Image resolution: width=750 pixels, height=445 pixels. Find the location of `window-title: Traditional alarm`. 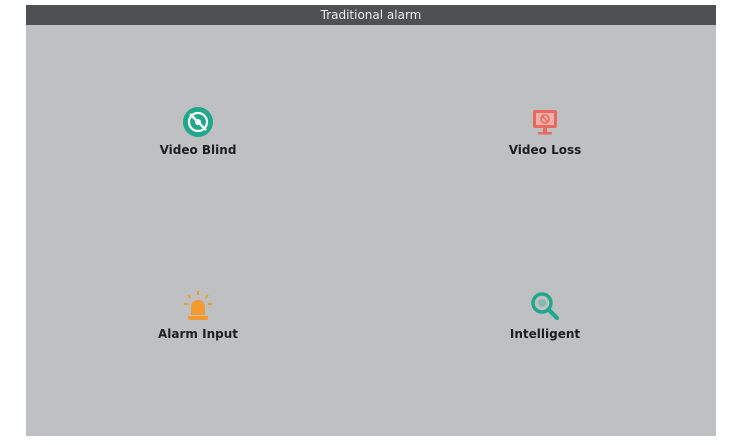

window-title: Traditional alarm is located at coordinates (371, 15).